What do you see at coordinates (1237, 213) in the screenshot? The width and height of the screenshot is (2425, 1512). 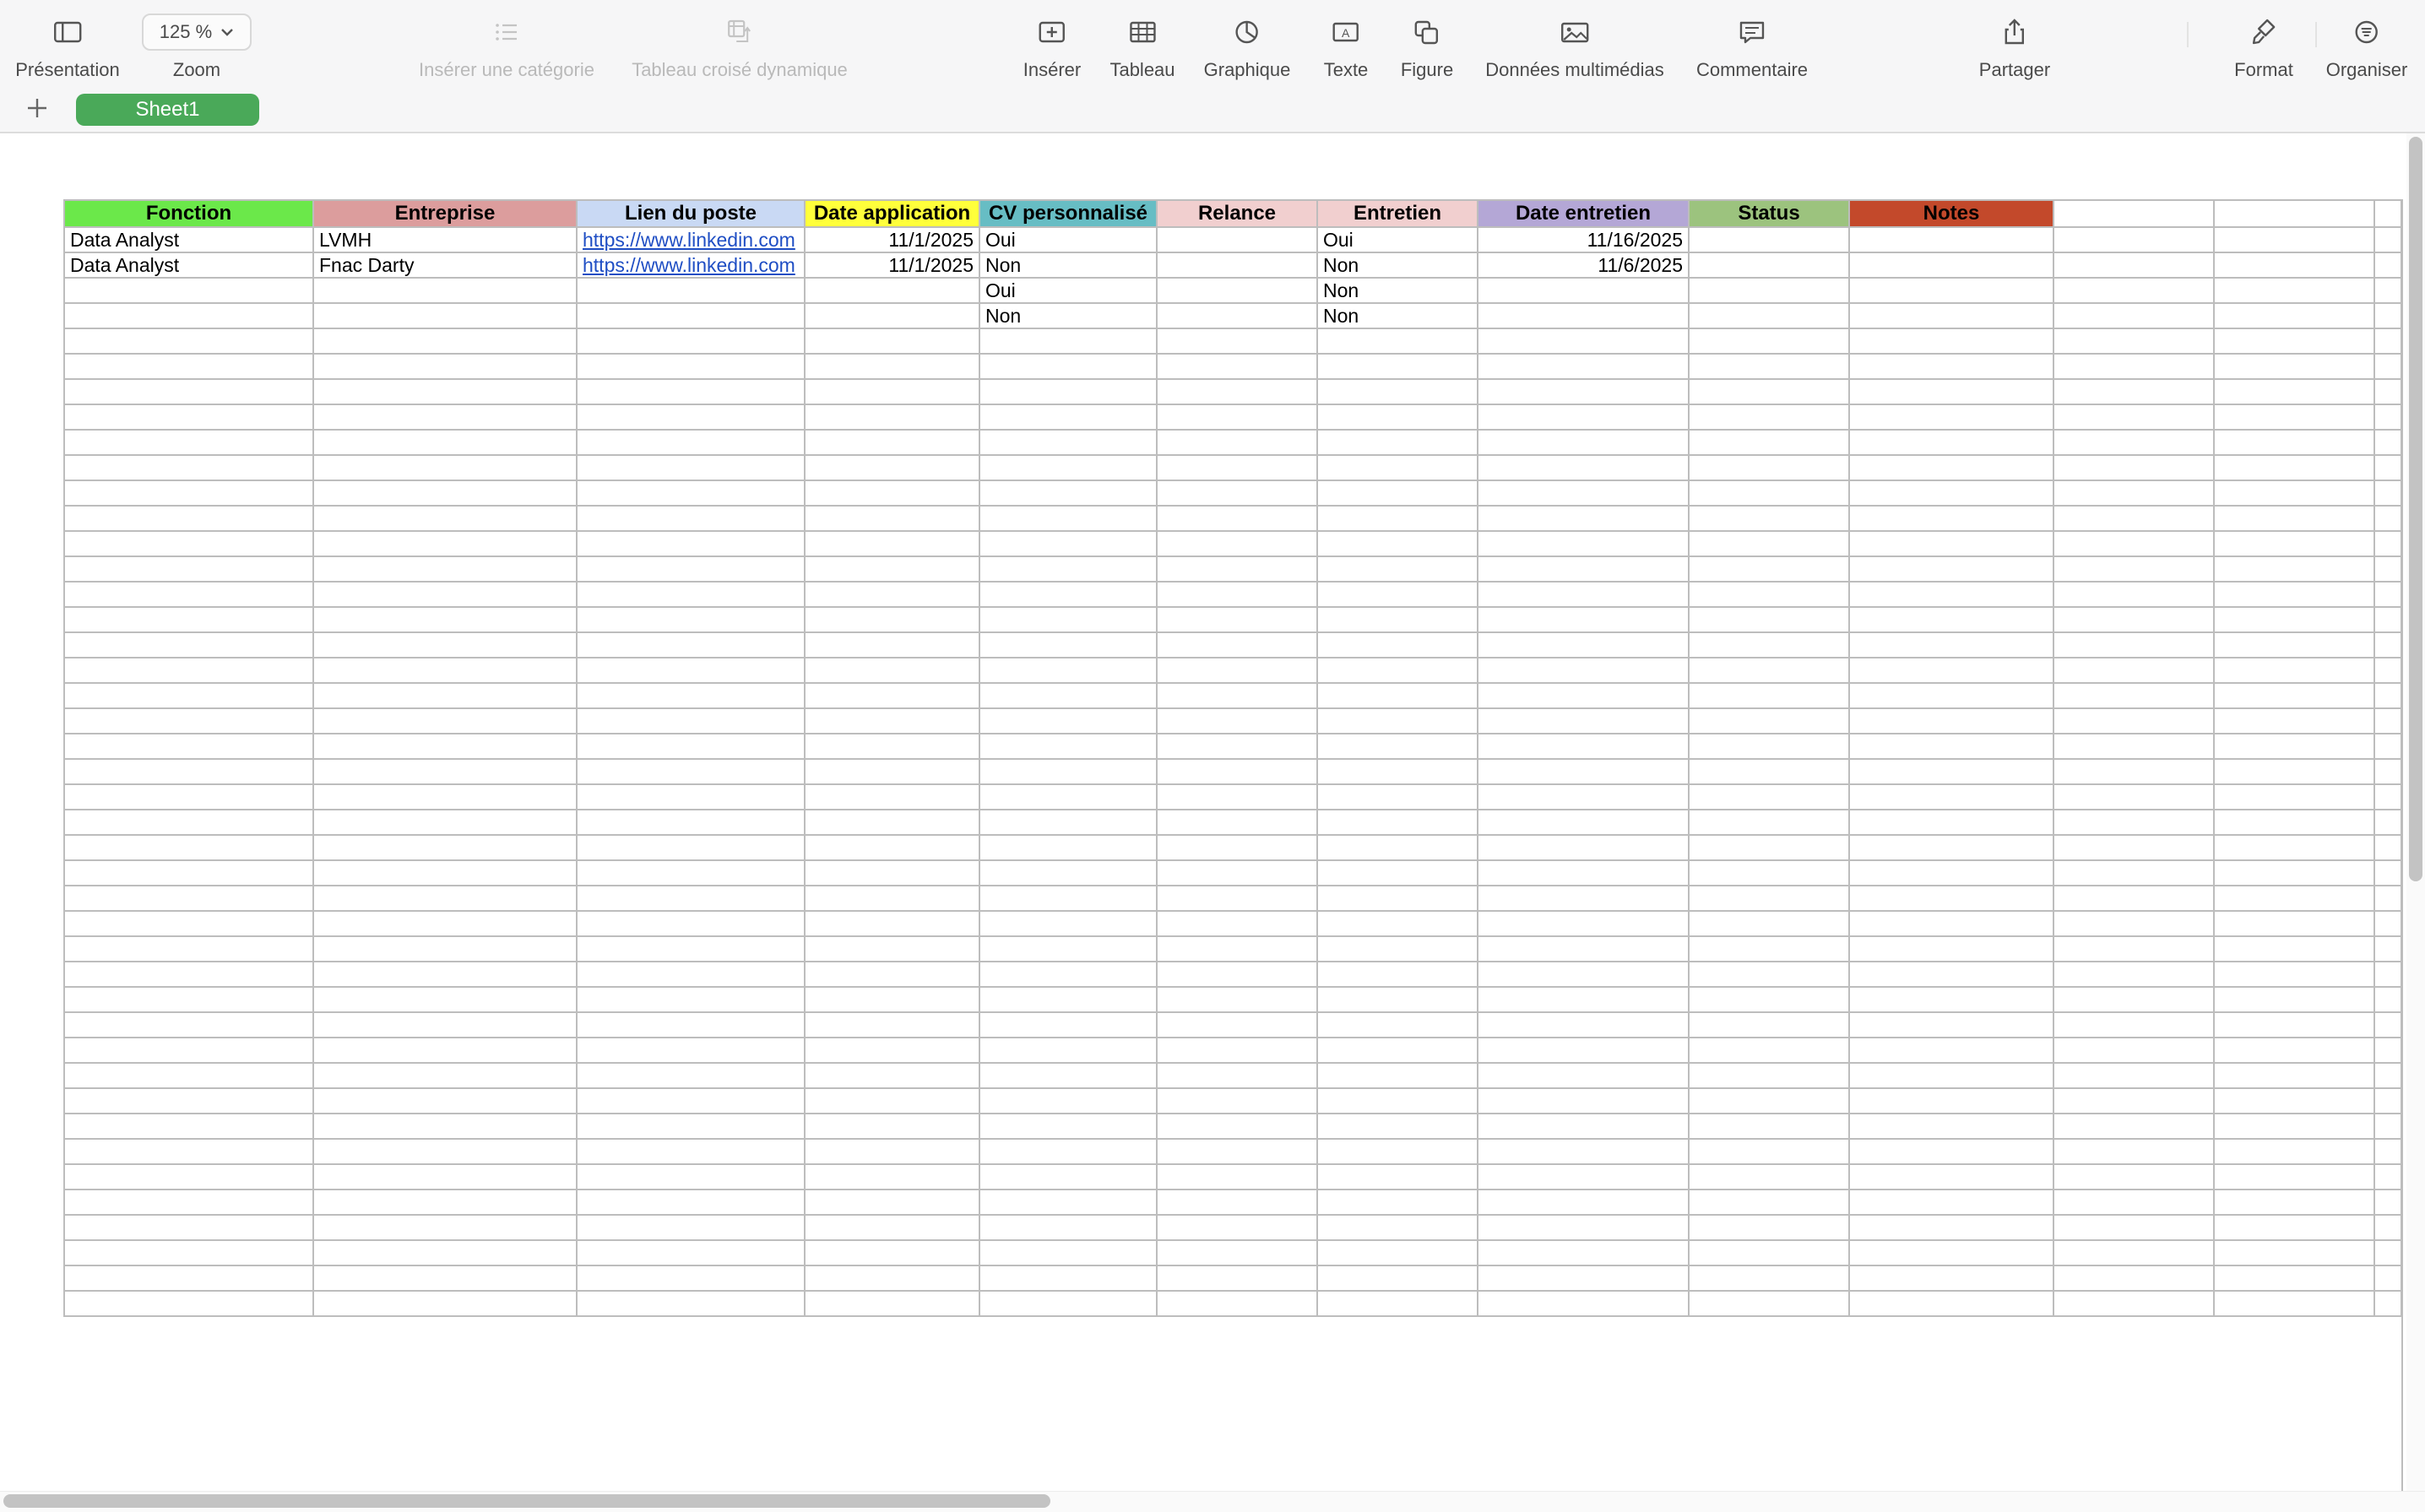 I see `column-header: Relance` at bounding box center [1237, 213].